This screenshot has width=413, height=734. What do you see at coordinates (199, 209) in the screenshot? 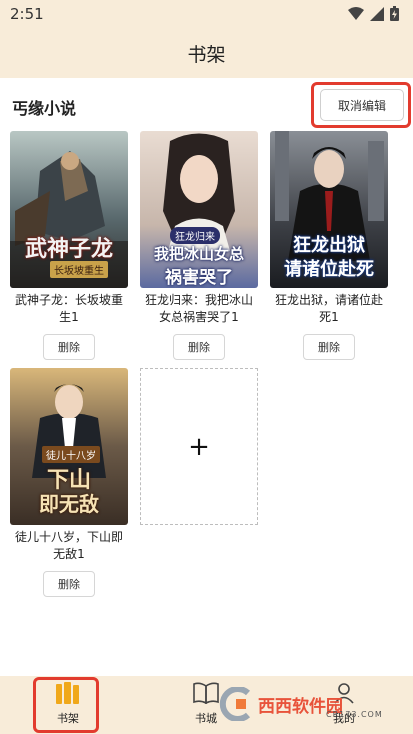
I see `book-cover: 狂龙归来 我把冰山女总 祸害哭了` at bounding box center [199, 209].